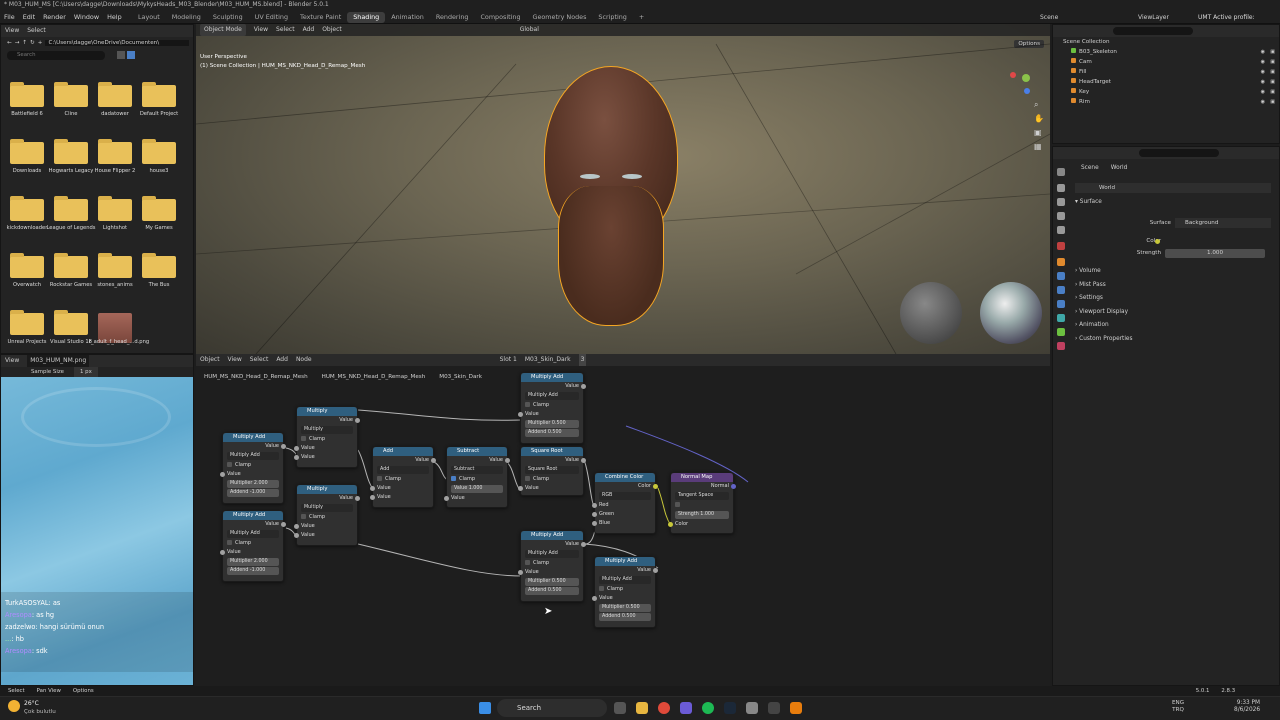  What do you see at coordinates (1061, 304) in the screenshot?
I see `physics-tab-icon` at bounding box center [1061, 304].